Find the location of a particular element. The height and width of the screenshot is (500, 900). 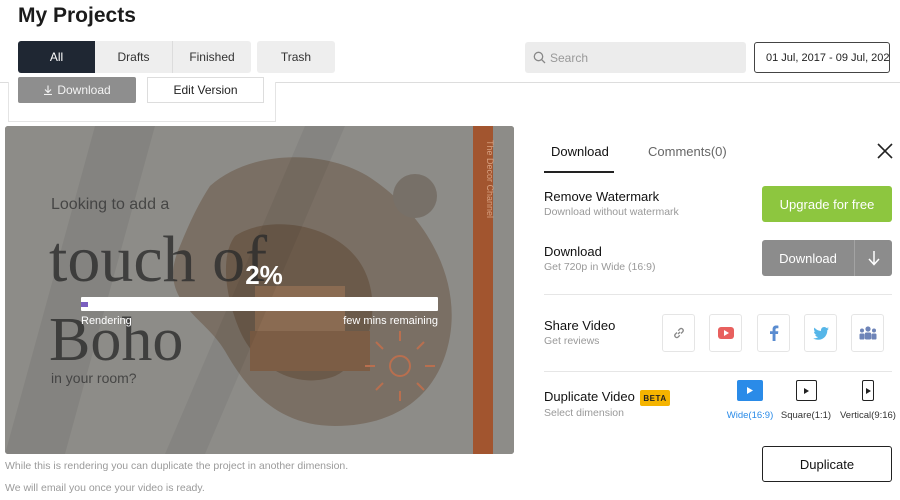

link-icon is located at coordinates (678, 333).